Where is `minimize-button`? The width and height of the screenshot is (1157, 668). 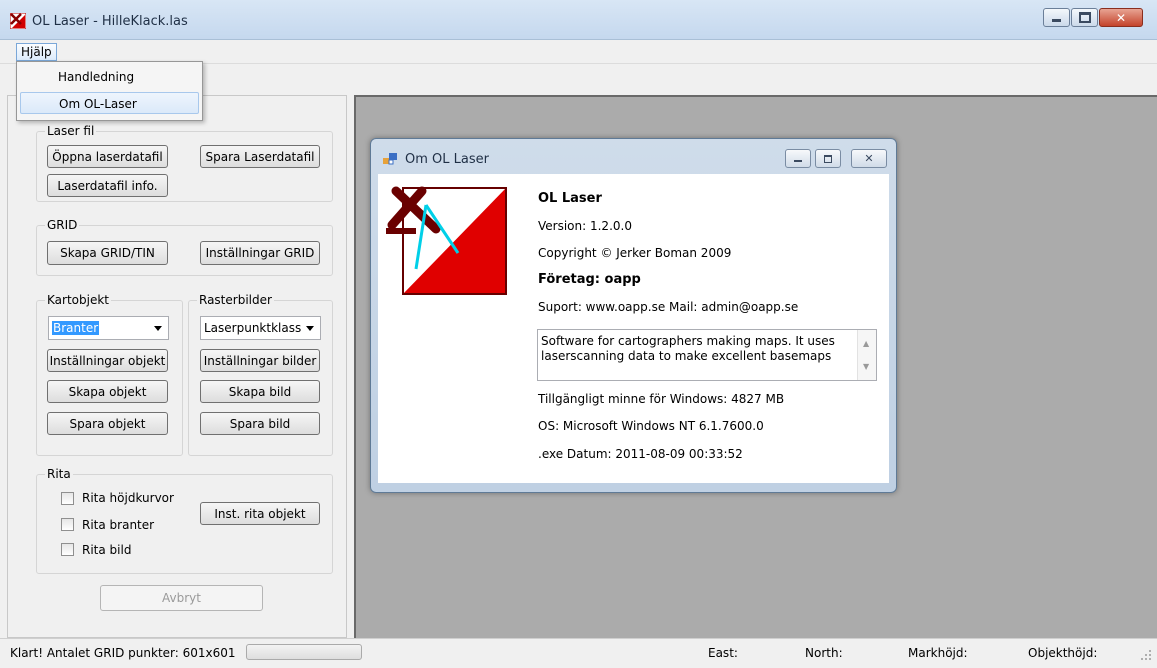
minimize-button is located at coordinates (1056, 17).